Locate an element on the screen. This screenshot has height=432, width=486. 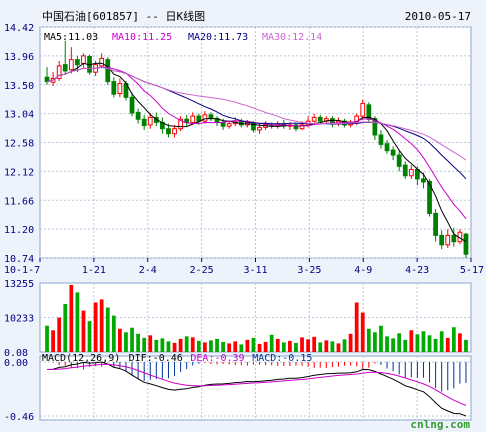
volume-y-tick-labels: 13255102330.08 is located at coordinates (19, 319).